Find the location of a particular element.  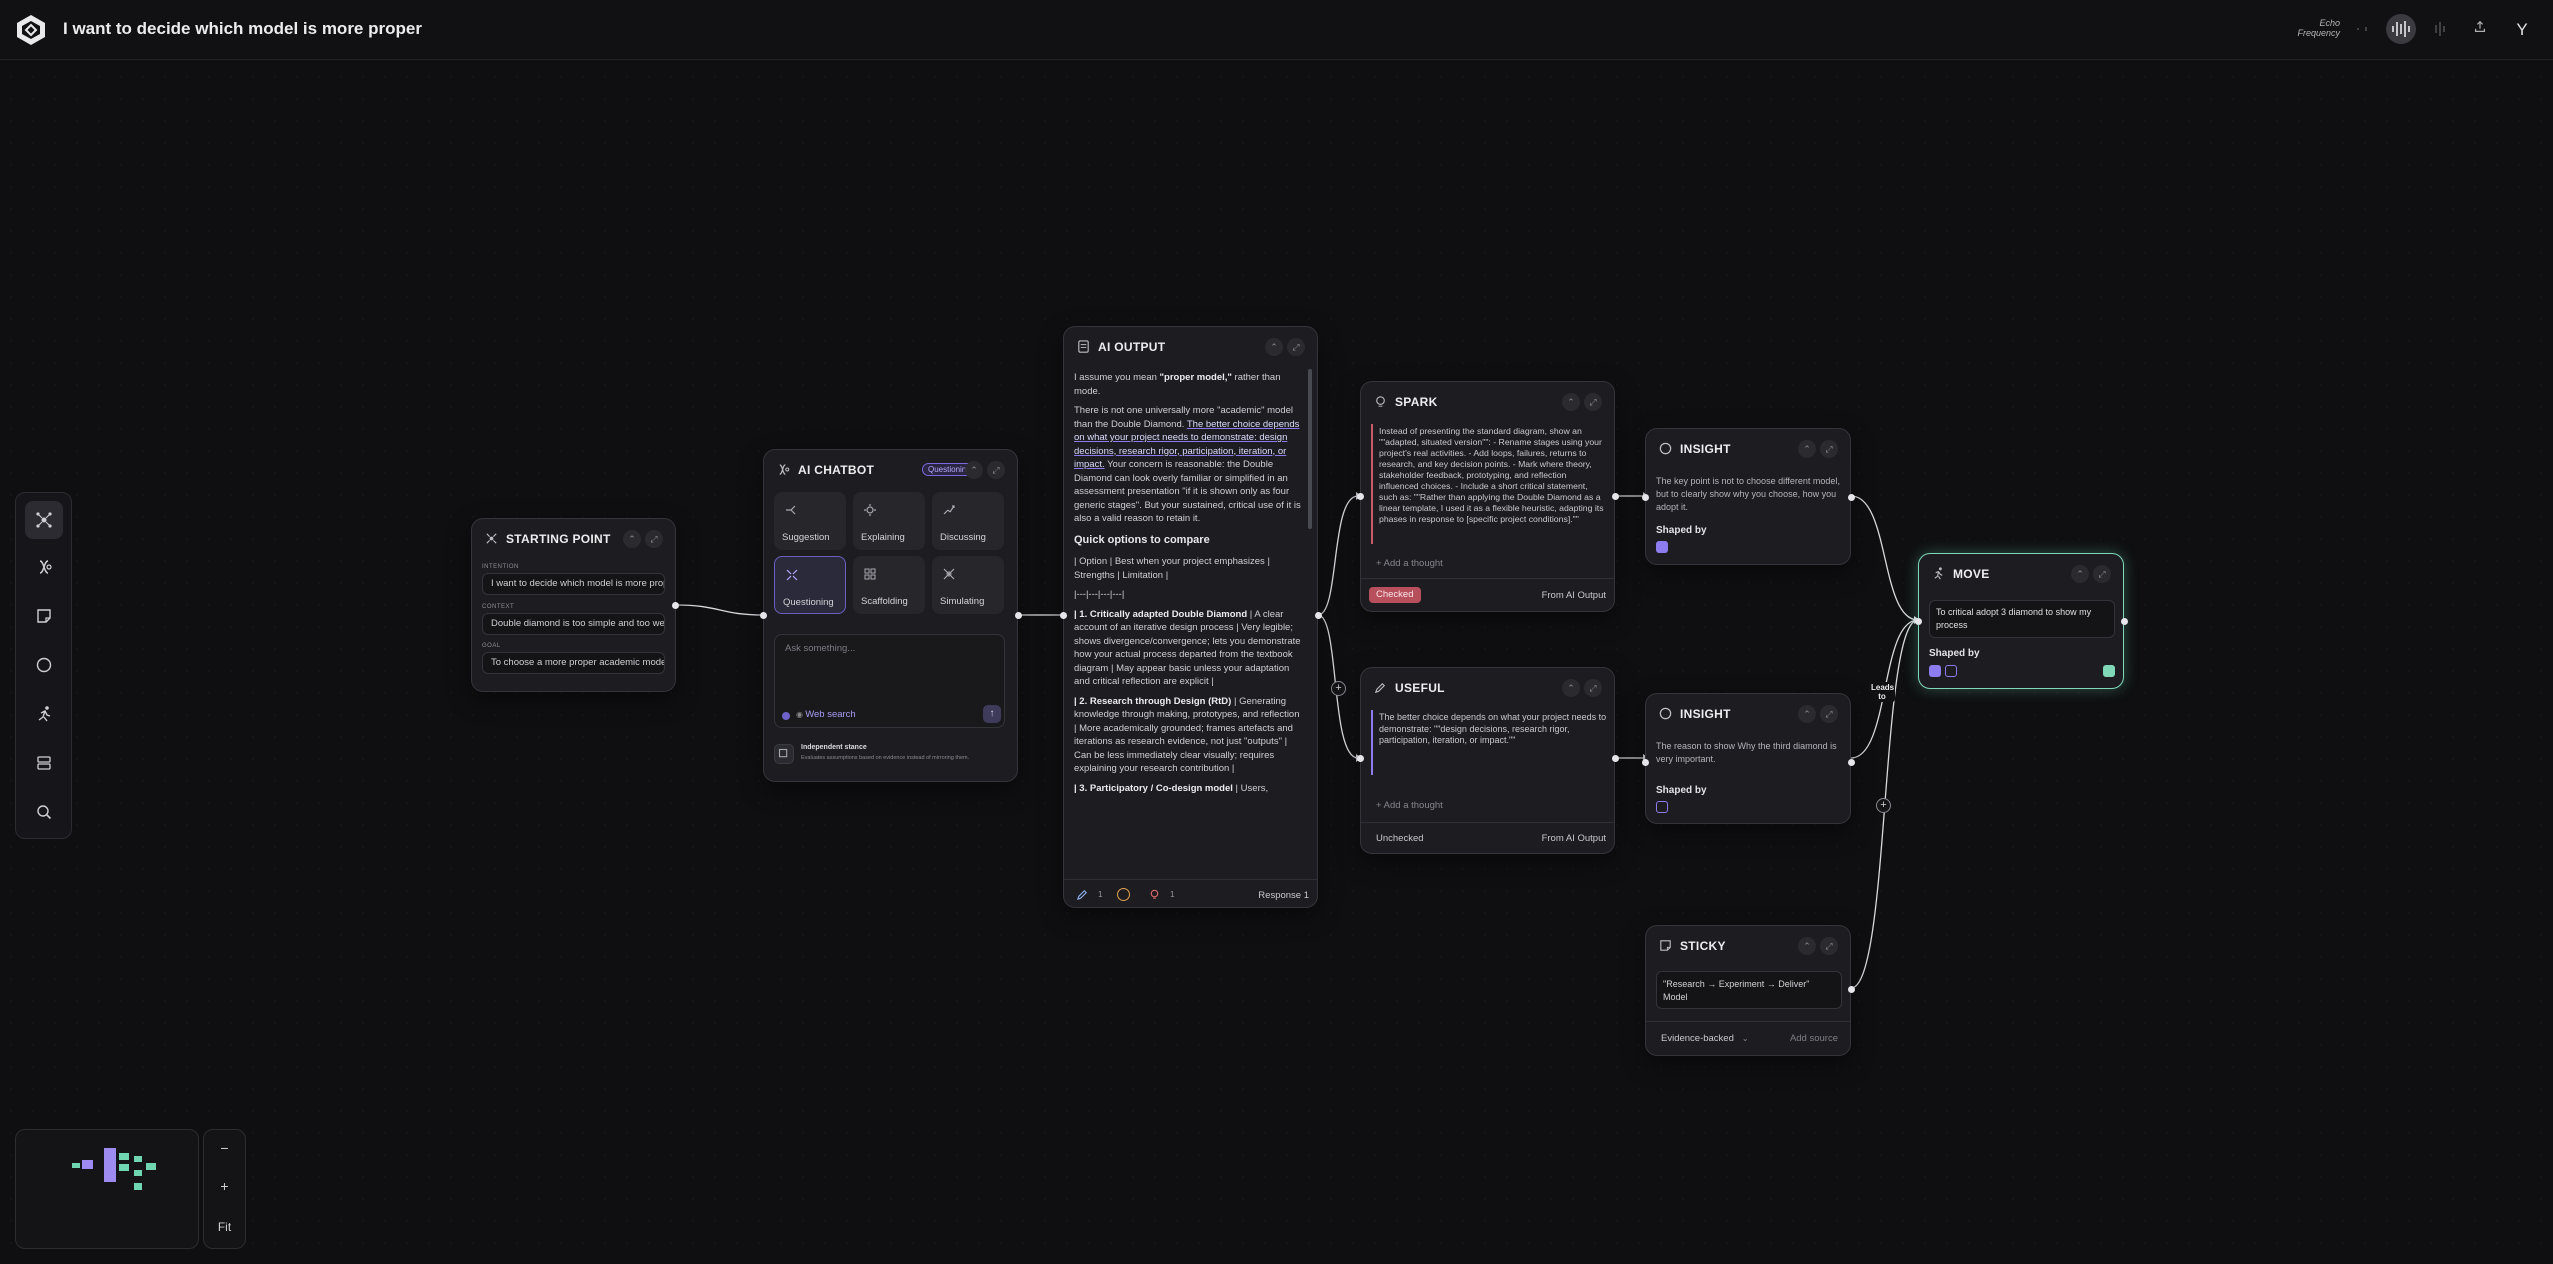

reaction-icon is located at coordinates (1123, 894).